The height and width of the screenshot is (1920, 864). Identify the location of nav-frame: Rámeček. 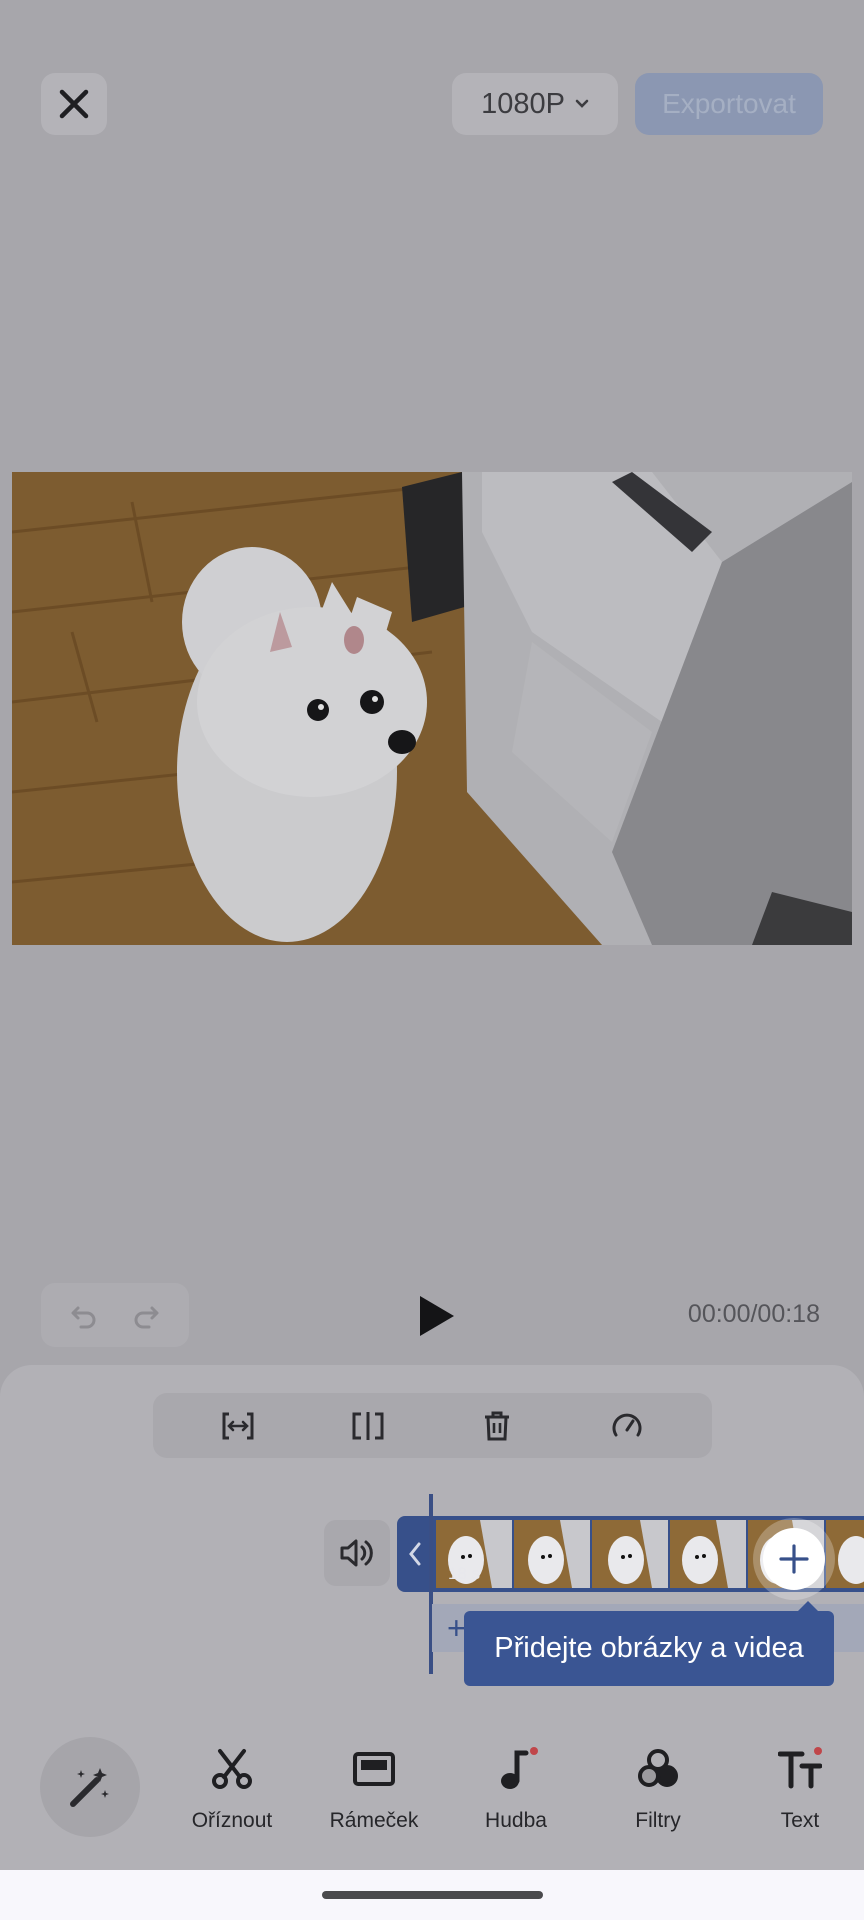
(374, 1789).